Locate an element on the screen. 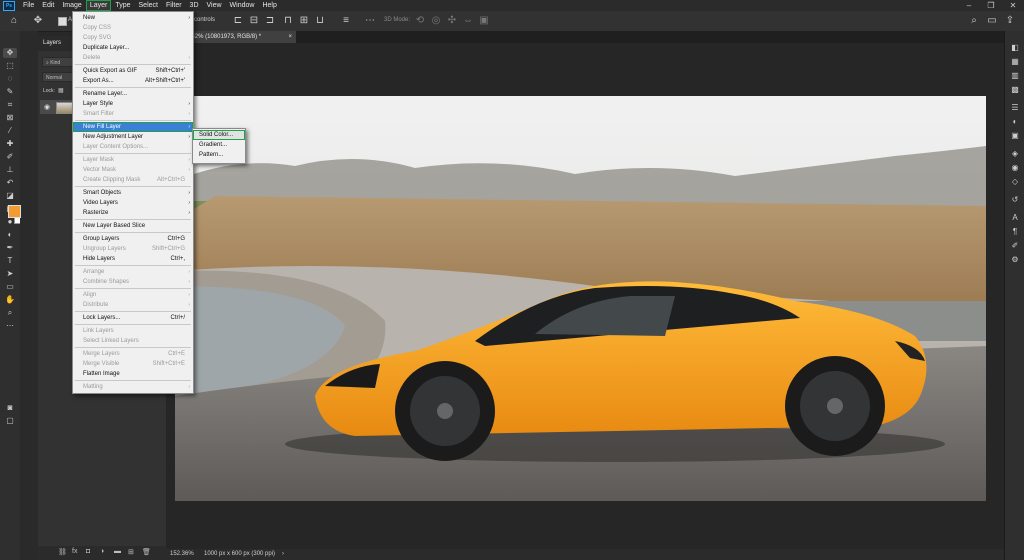 The image size is (1024, 560). path-select-tool-icon: ➤ is located at coordinates (10, 274).